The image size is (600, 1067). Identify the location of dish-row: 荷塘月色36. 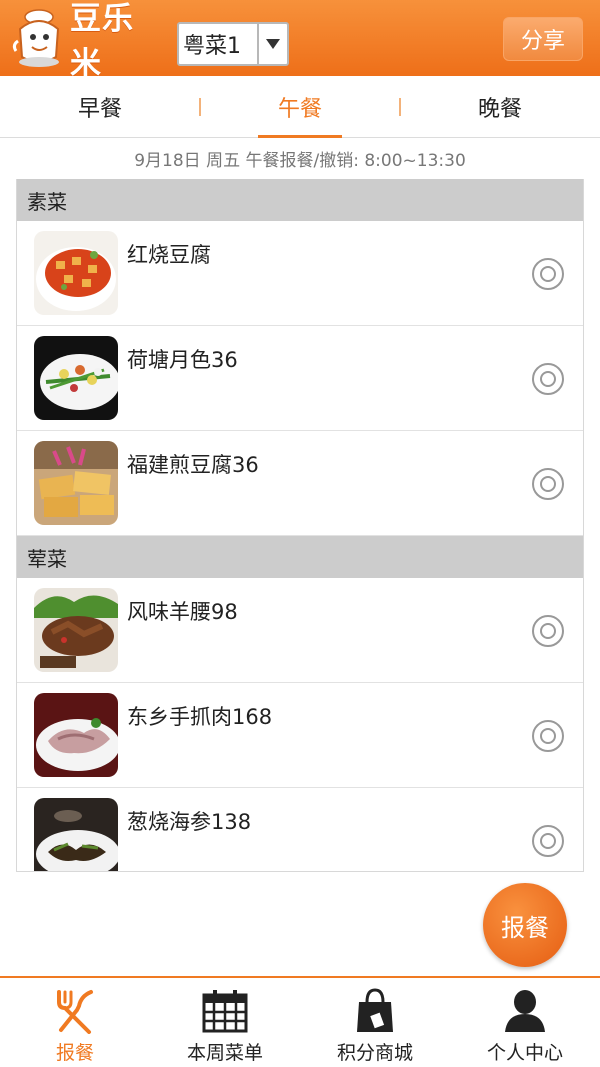
(300, 378).